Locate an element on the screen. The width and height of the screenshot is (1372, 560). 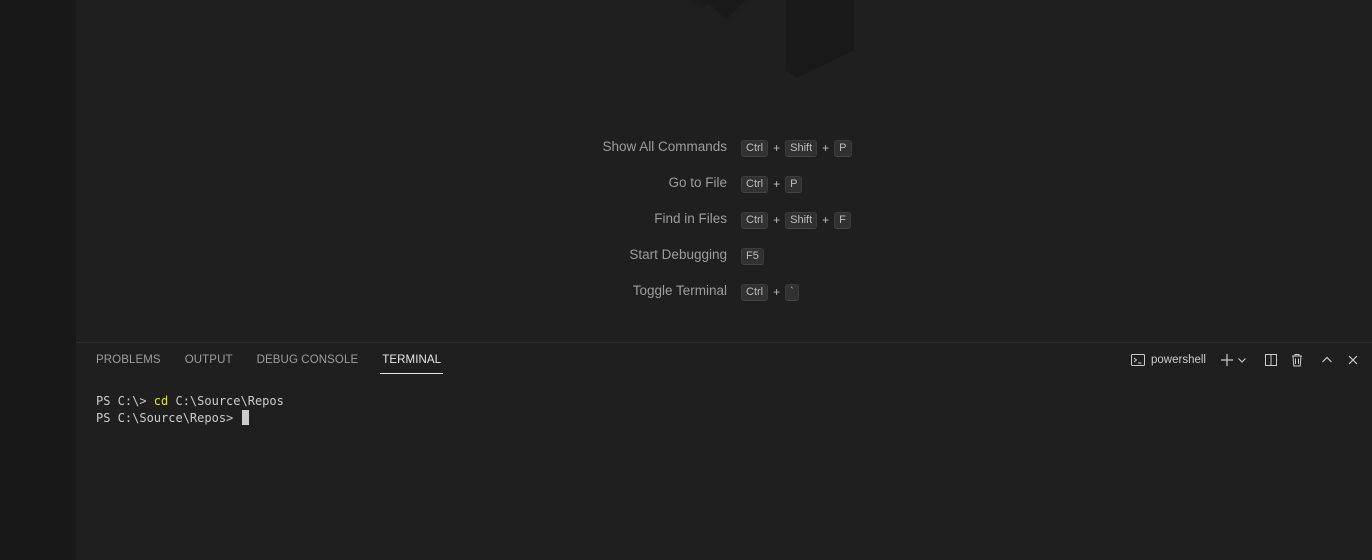
terminal-argument: C:\Source\Repos is located at coordinates (226, 401).